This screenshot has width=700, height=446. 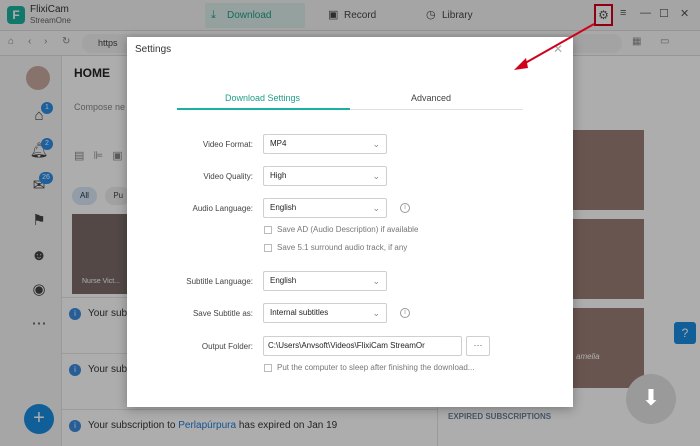 What do you see at coordinates (325, 208) in the screenshot?
I see `audio-language-select: English ⌄` at bounding box center [325, 208].